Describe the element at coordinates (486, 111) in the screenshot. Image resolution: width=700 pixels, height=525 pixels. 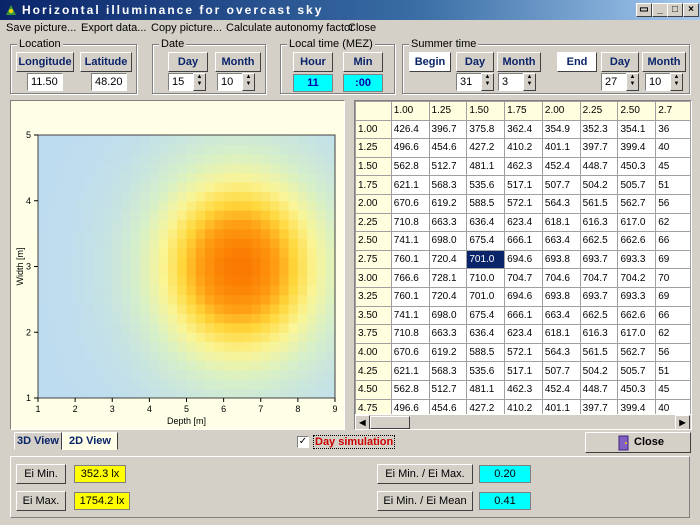
I see `column-header: 1.50` at that location.